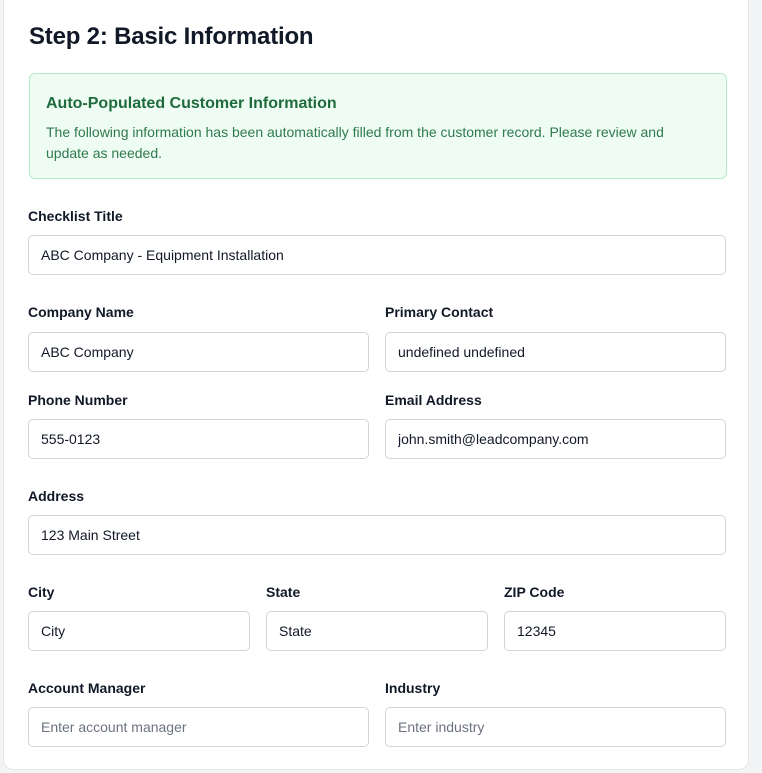  I want to click on state-label: State, so click(283, 592).